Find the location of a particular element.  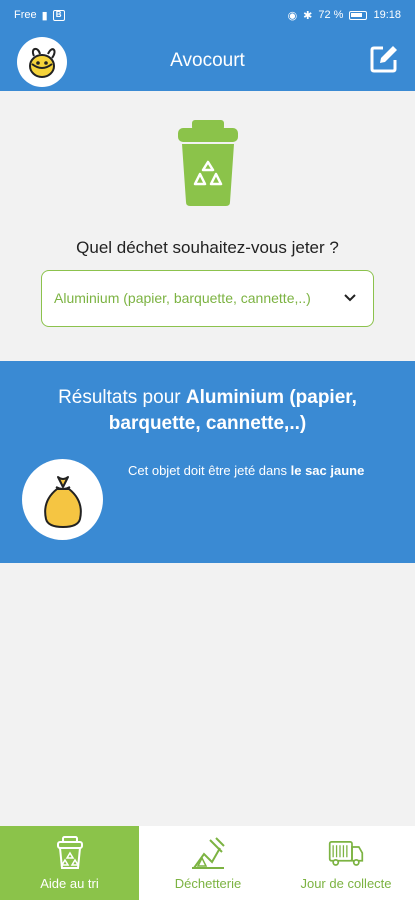

tab-aide-au-tri: Aide au tri is located at coordinates (69, 863).